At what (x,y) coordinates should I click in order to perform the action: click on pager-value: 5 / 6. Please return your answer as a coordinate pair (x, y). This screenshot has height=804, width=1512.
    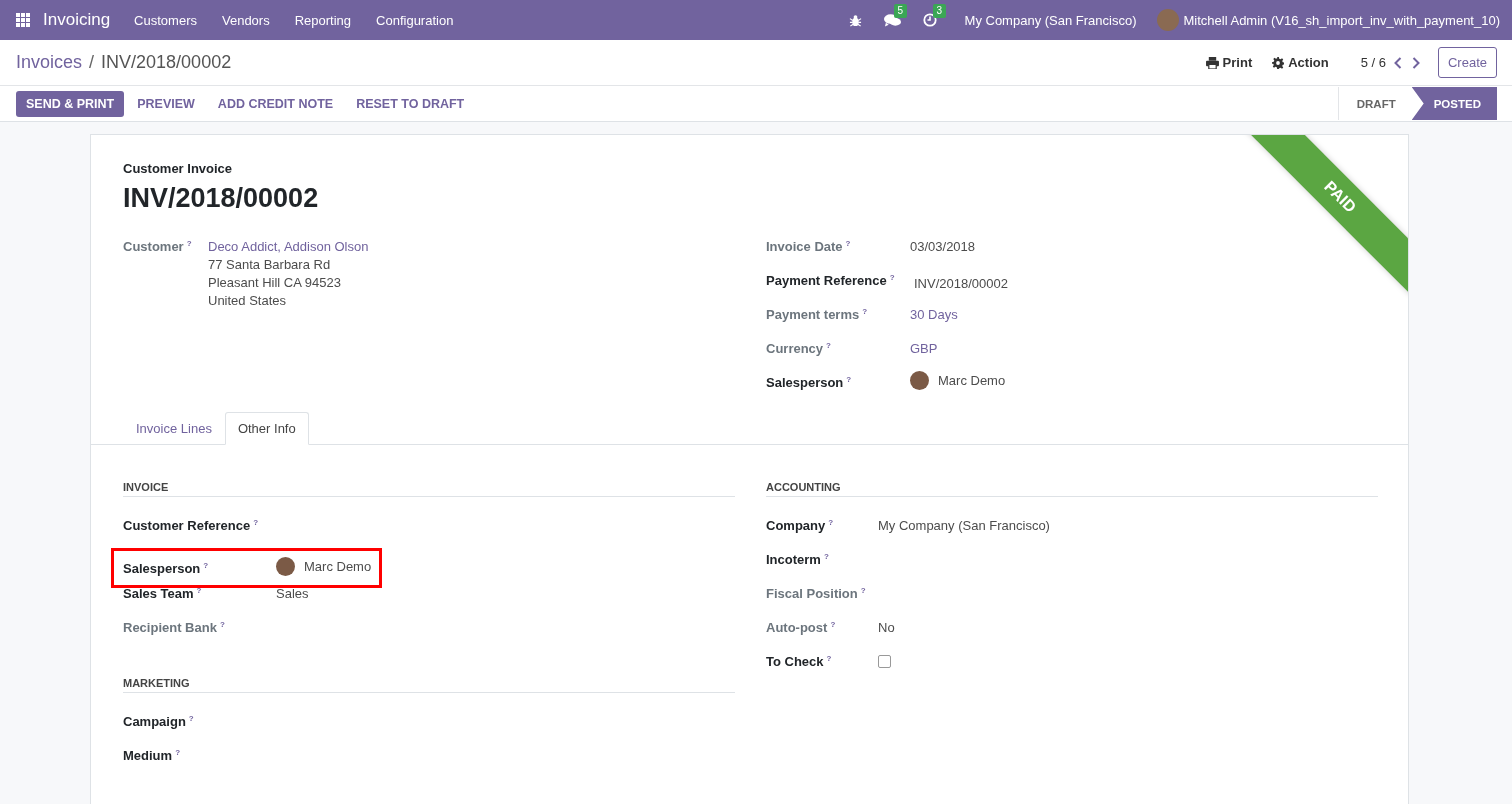
    Looking at the image, I should click on (1373, 62).